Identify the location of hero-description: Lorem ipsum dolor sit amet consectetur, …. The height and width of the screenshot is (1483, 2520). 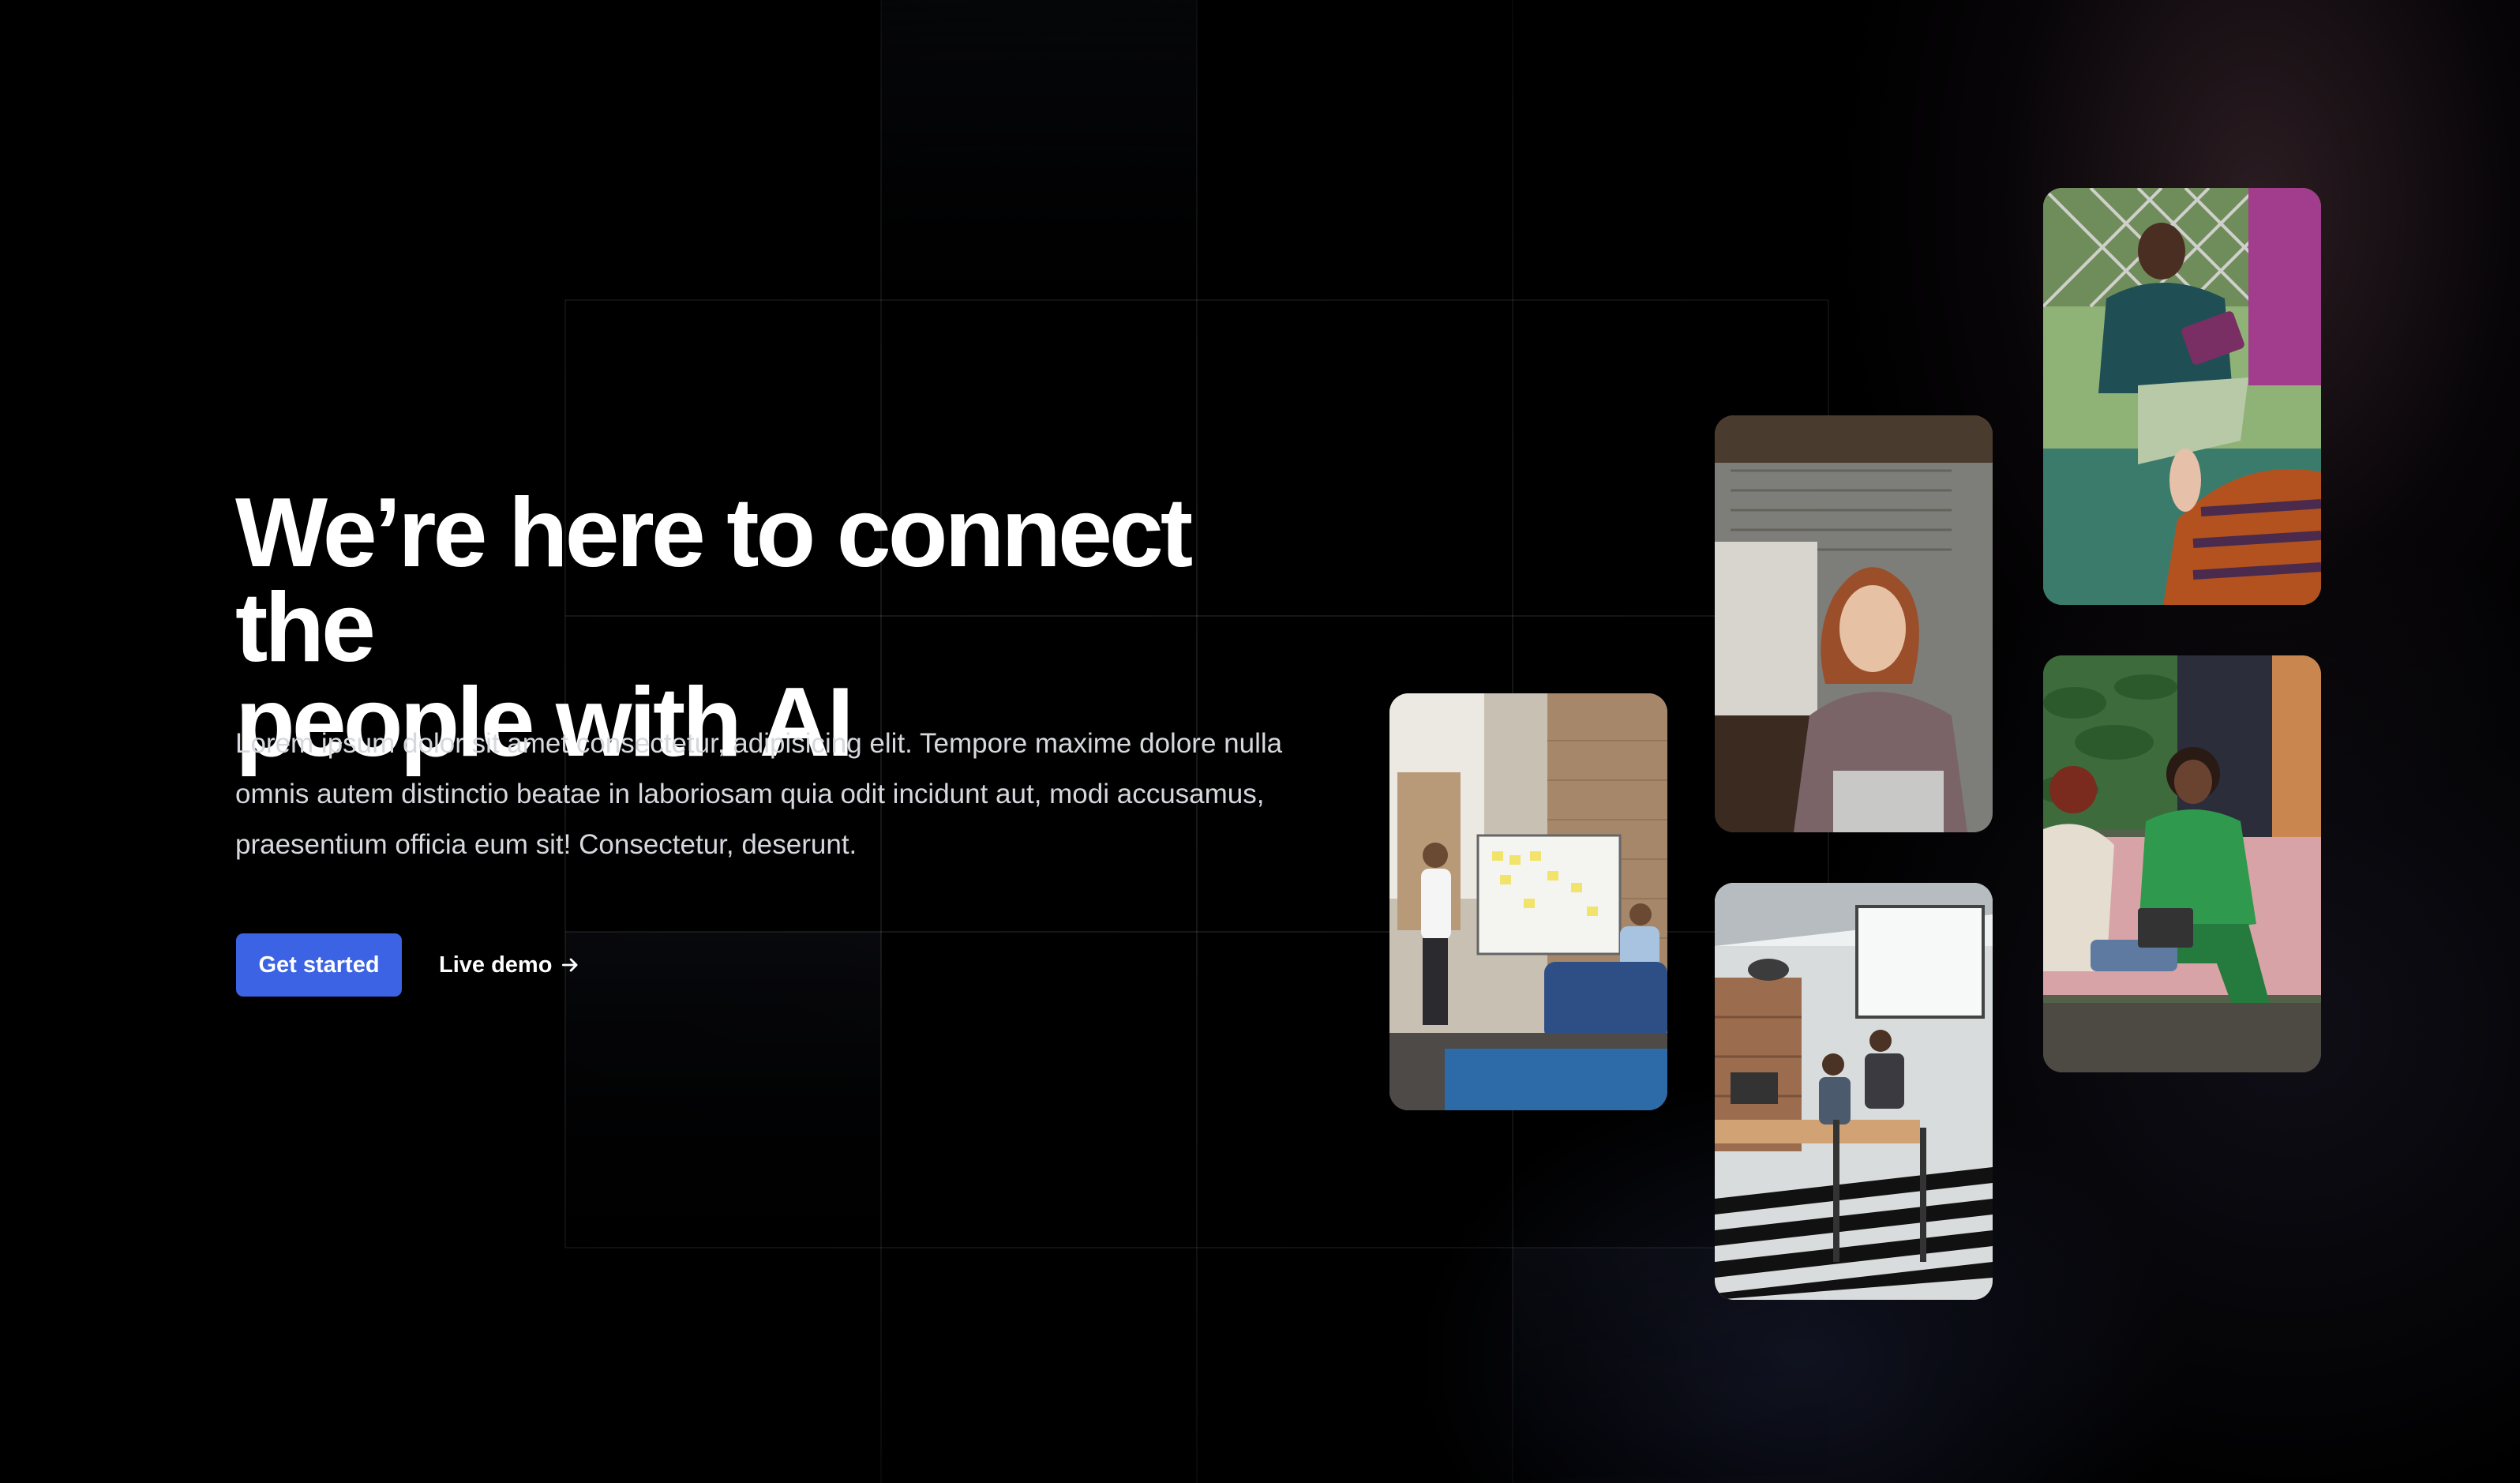
(759, 794).